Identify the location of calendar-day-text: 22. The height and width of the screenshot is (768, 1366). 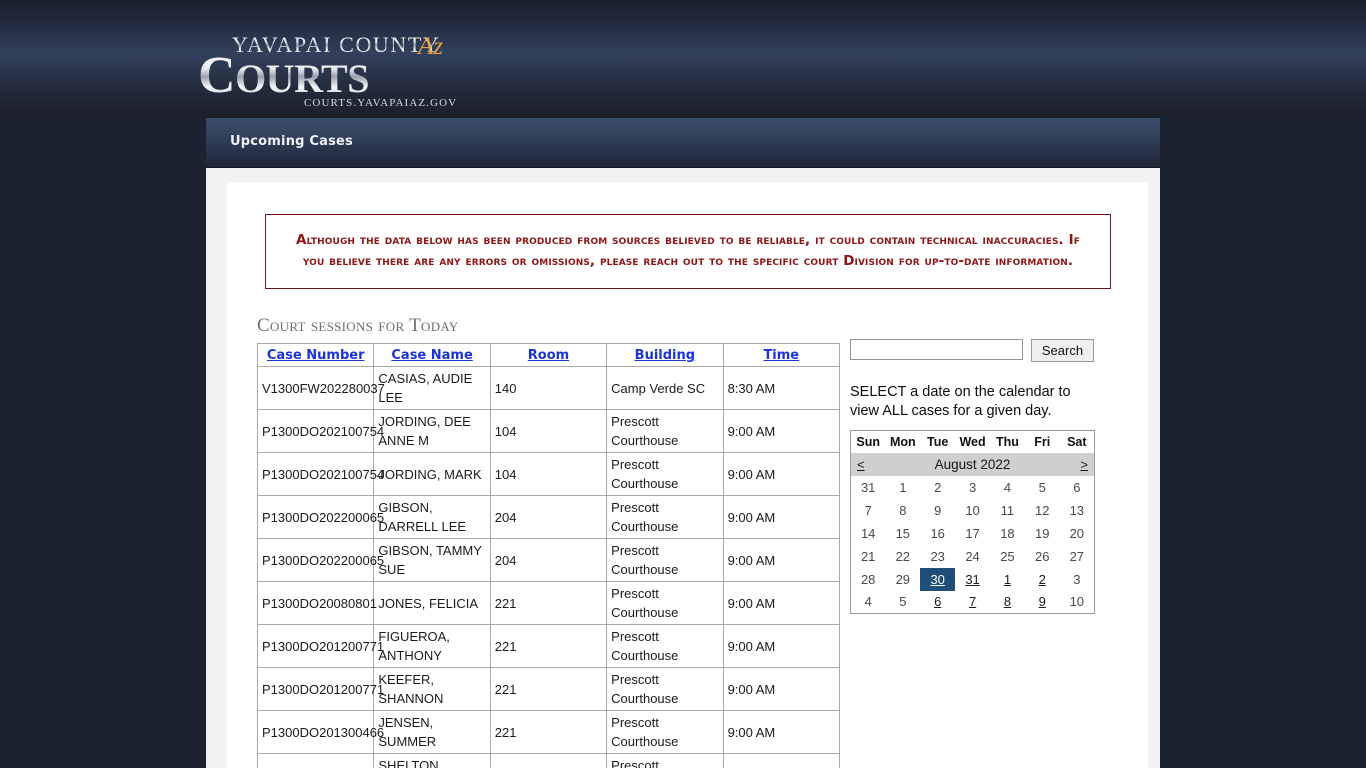
(903, 556).